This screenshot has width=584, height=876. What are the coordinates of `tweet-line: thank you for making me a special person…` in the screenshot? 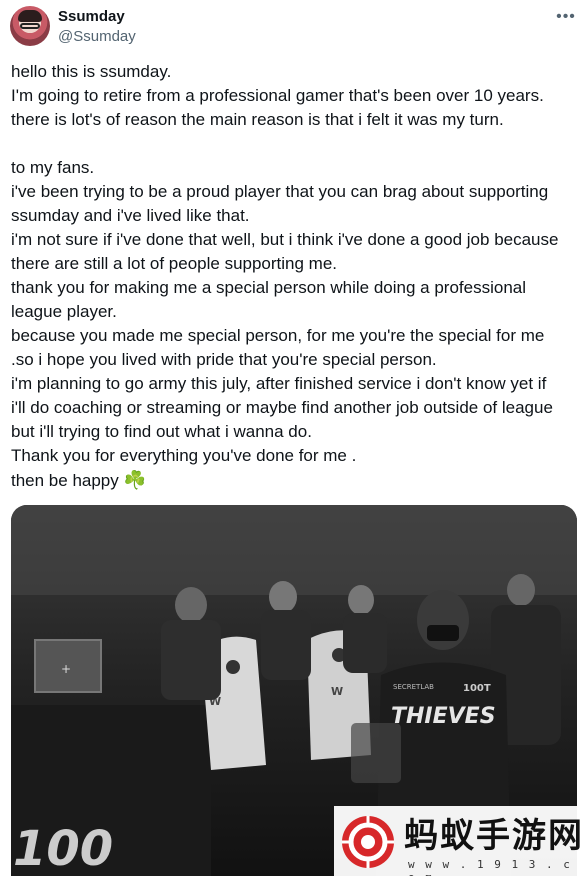 It's located at (269, 287).